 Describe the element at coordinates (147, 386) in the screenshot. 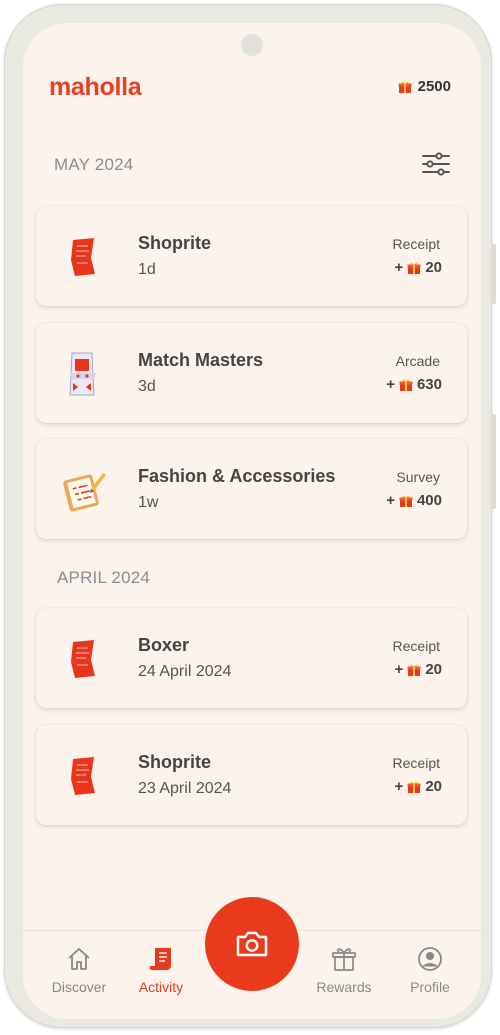

I see `card-time: 3d` at that location.